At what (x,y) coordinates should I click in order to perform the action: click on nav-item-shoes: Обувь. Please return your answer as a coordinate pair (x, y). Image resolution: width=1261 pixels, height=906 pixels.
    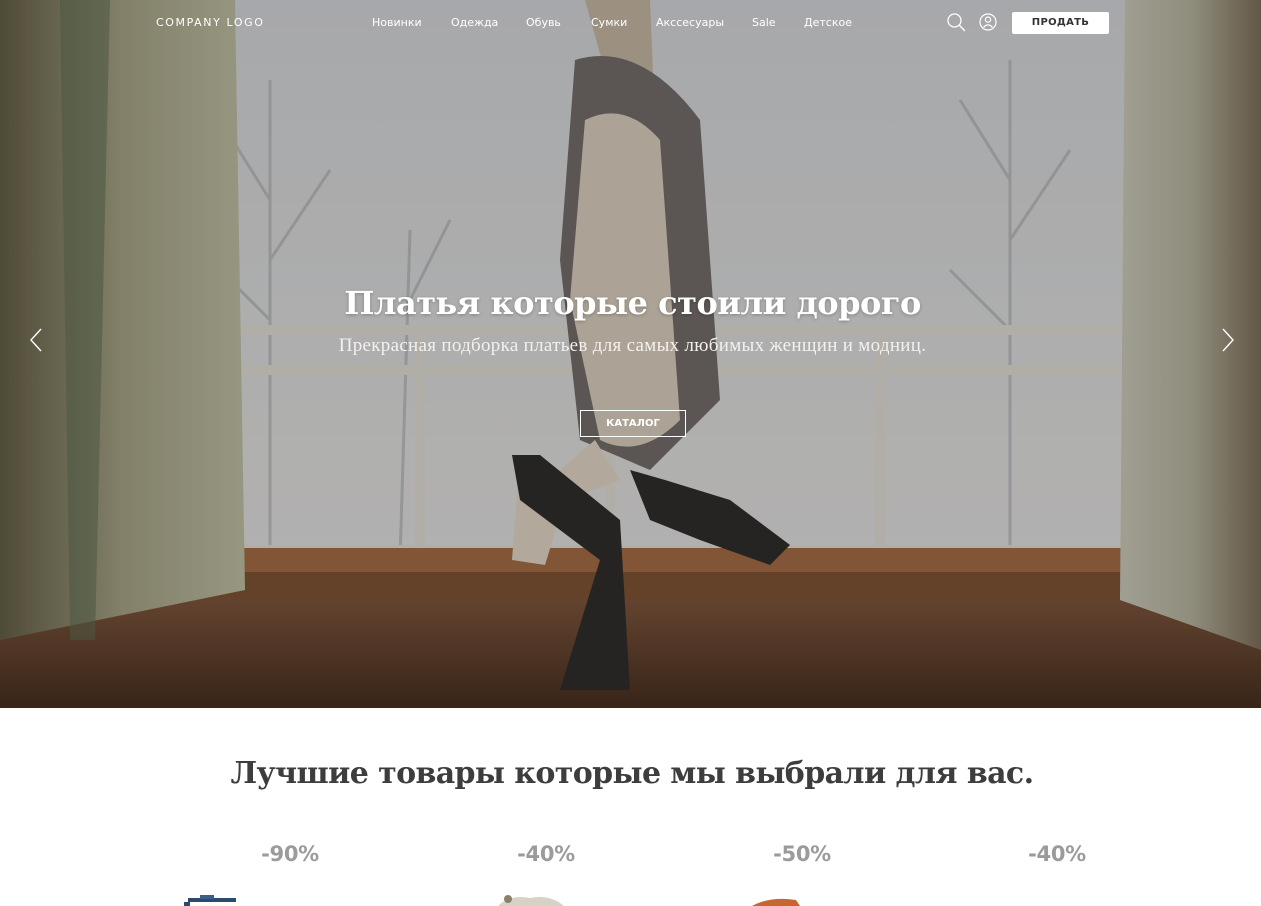
    Looking at the image, I should click on (543, 22).